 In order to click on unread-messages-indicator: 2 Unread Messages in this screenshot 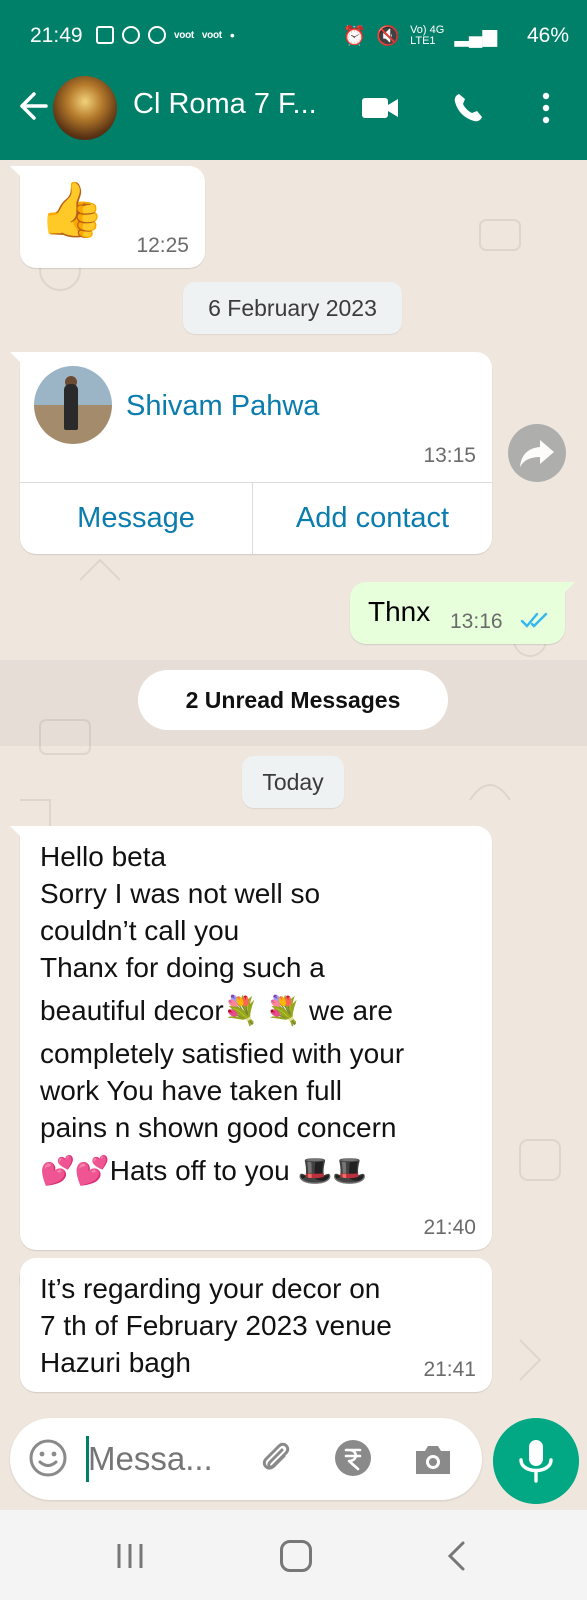, I will do `click(293, 700)`.